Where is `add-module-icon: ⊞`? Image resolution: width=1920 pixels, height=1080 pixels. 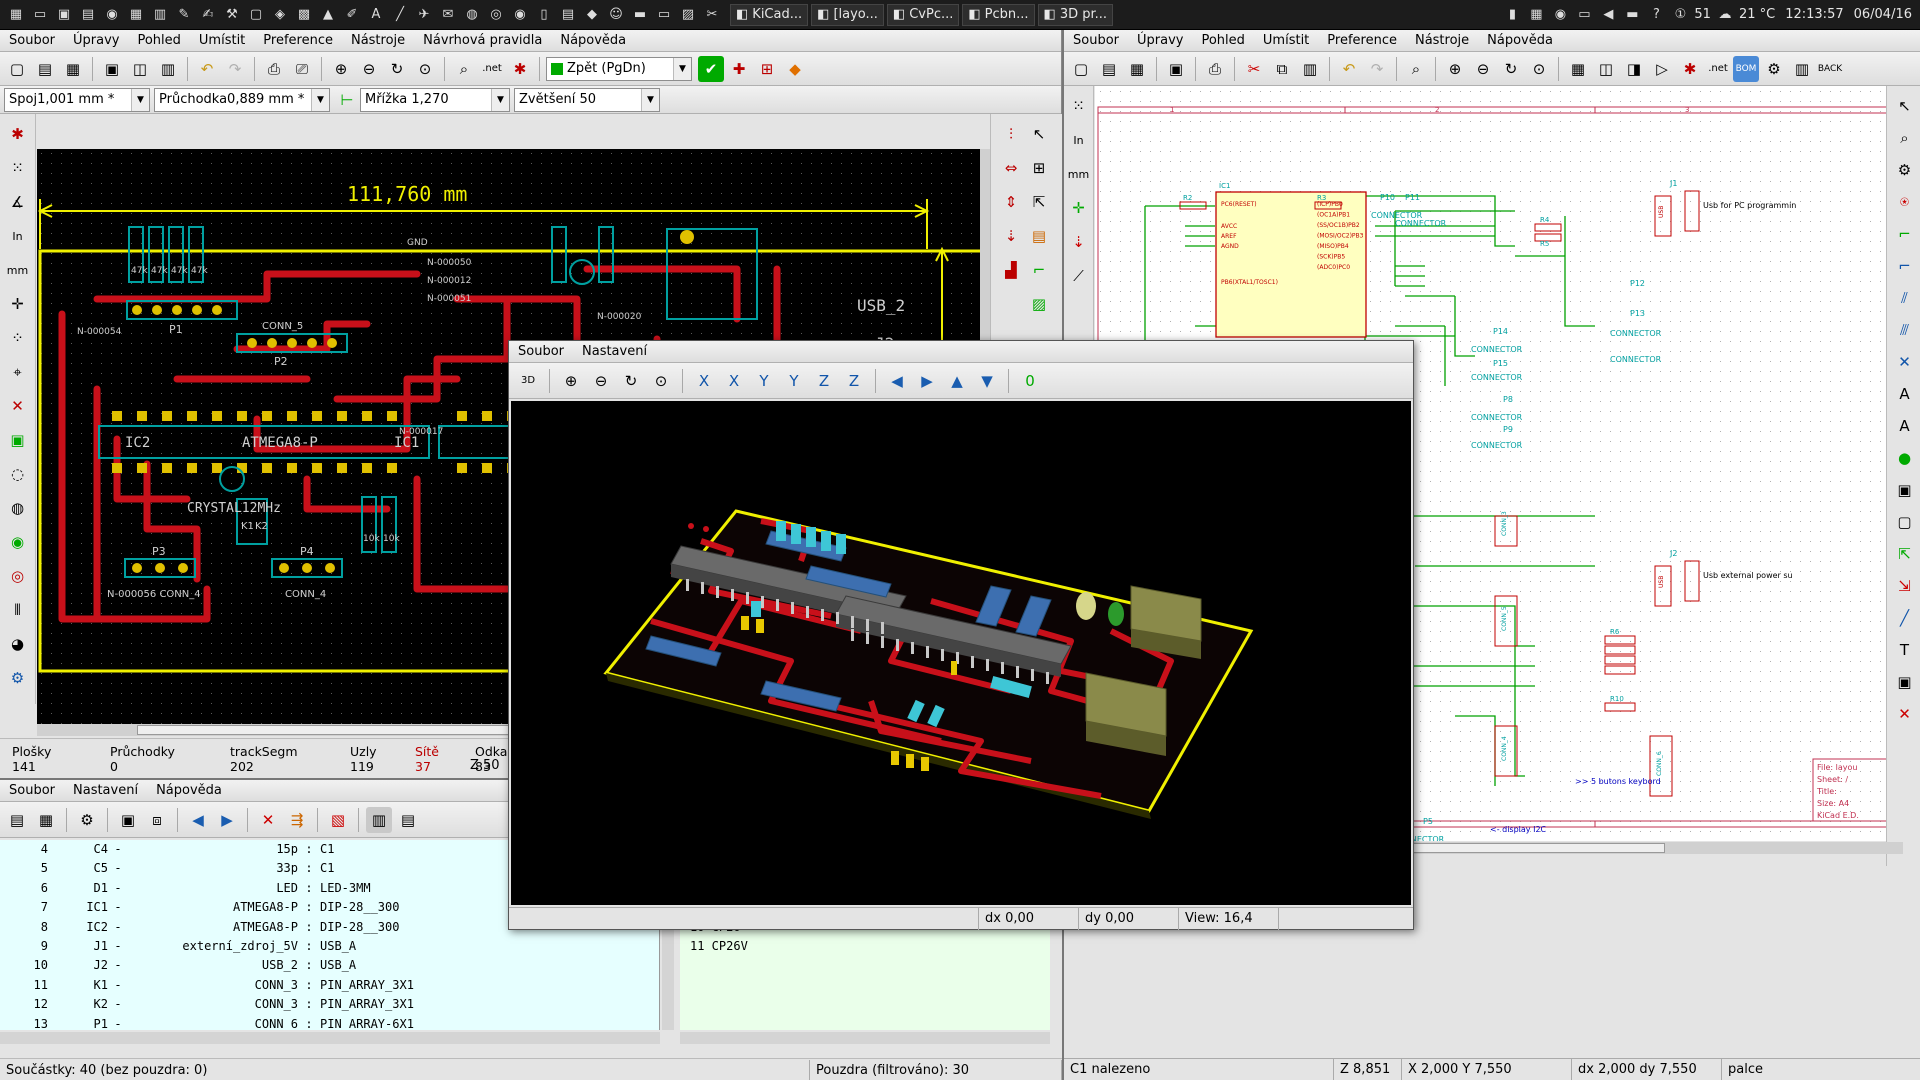 add-module-icon: ⊞ is located at coordinates (1039, 168).